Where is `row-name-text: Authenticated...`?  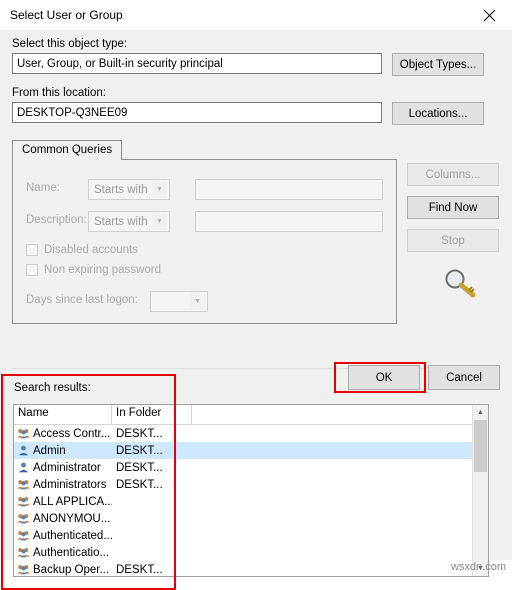
row-name-text: Authenticated... is located at coordinates (72, 535).